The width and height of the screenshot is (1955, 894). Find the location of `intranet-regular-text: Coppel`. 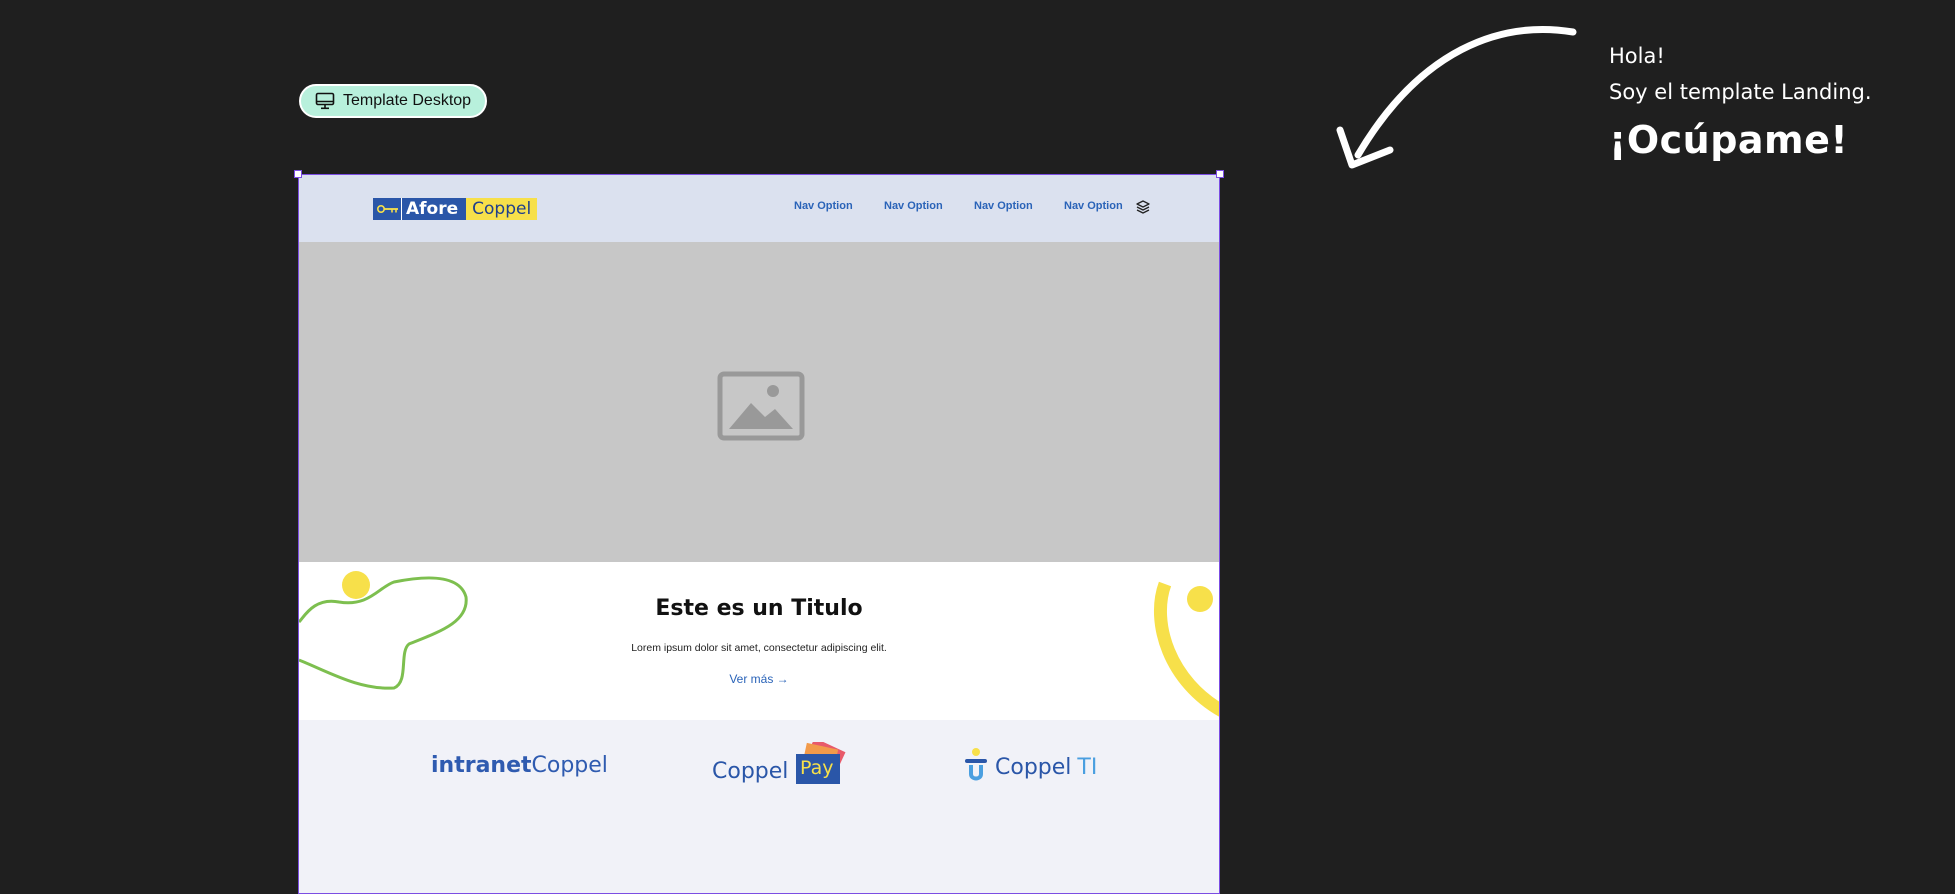

intranet-regular-text: Coppel is located at coordinates (569, 765).